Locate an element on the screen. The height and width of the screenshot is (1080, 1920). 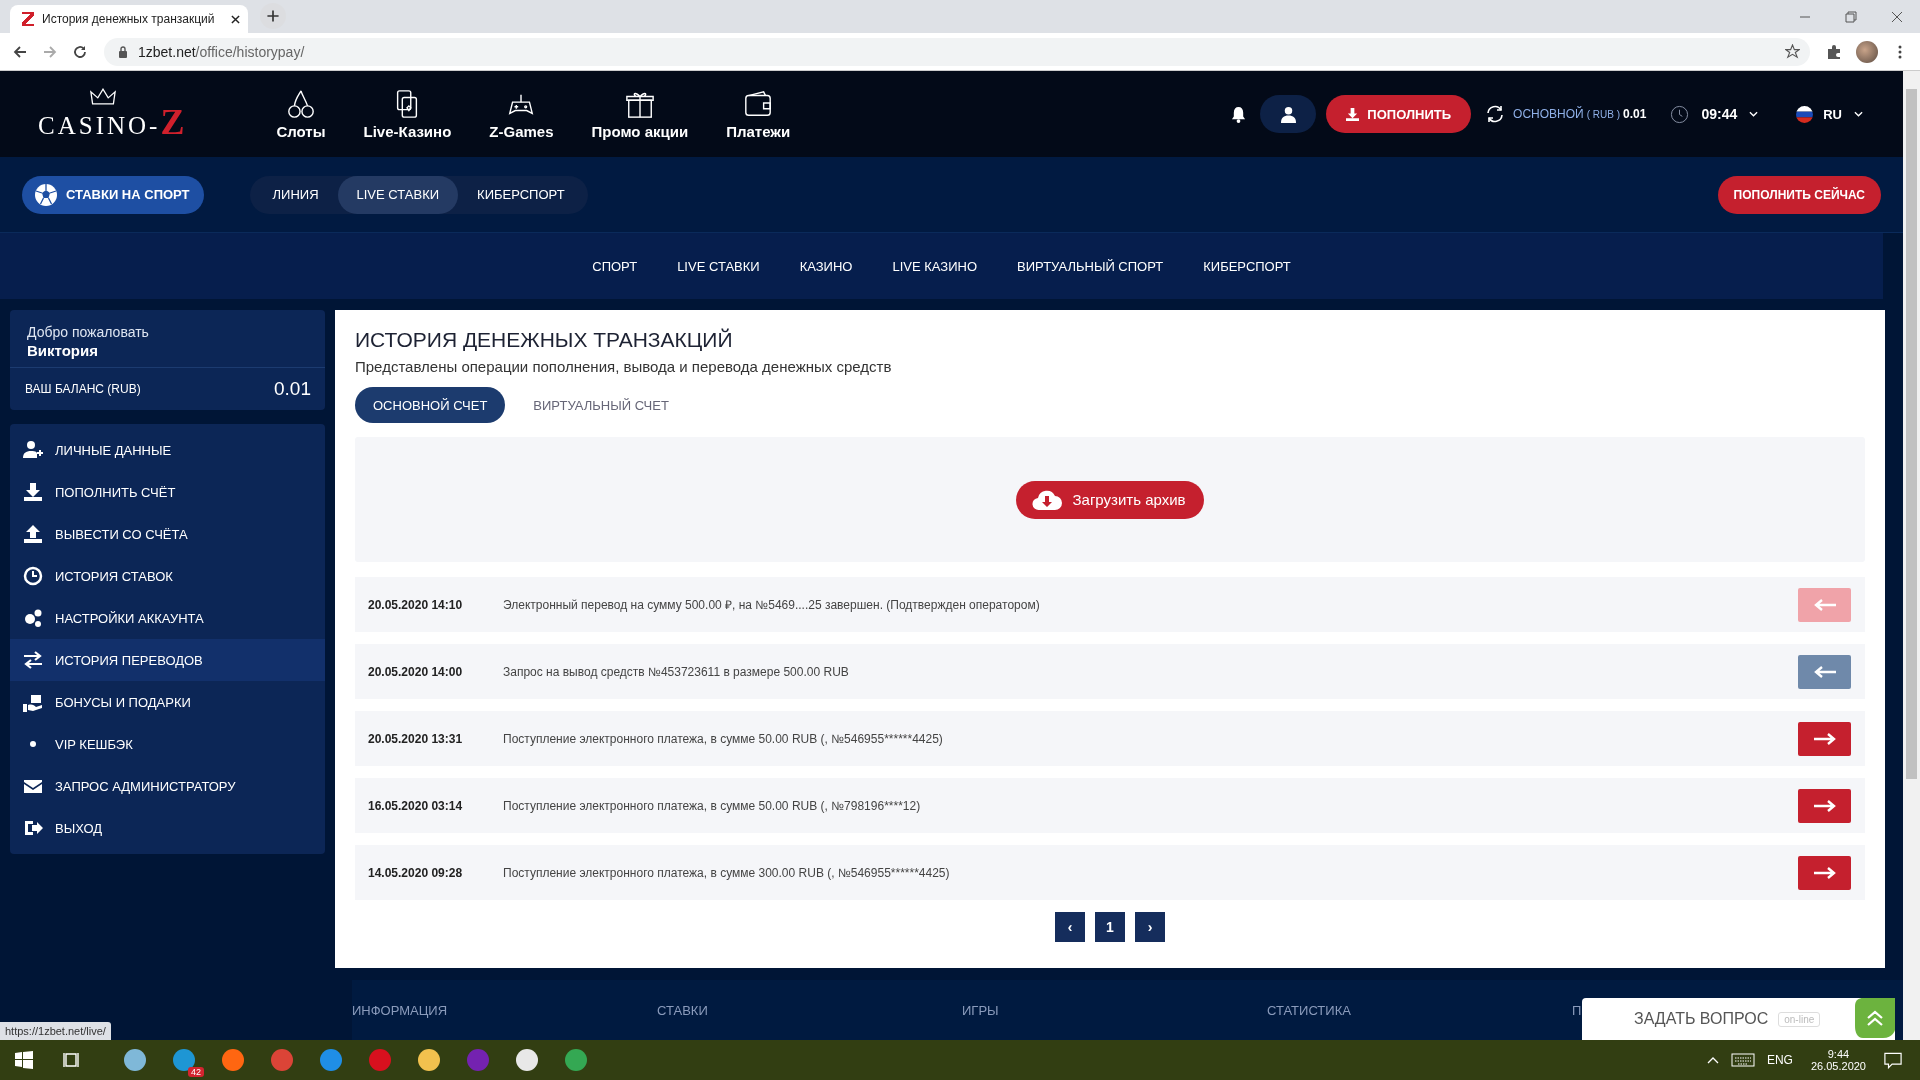
sport-bets-button: СТАВКИ НА СПОРТ is located at coordinates (113, 194).